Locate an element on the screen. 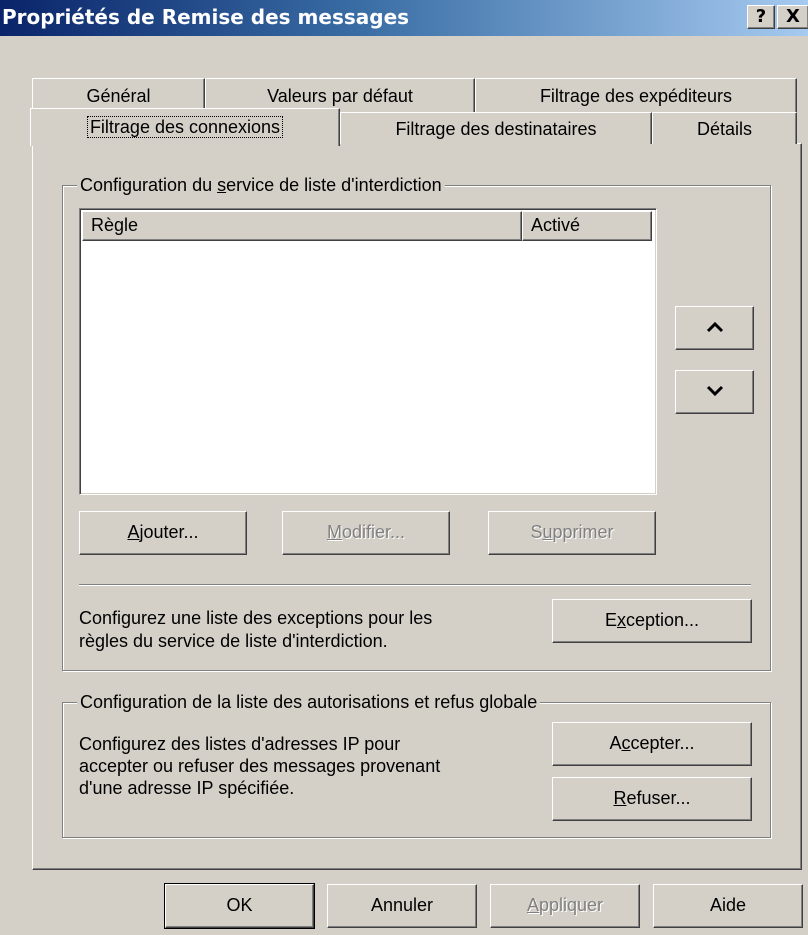 This screenshot has width=808, height=935. help-title-button: ? is located at coordinates (761, 17).